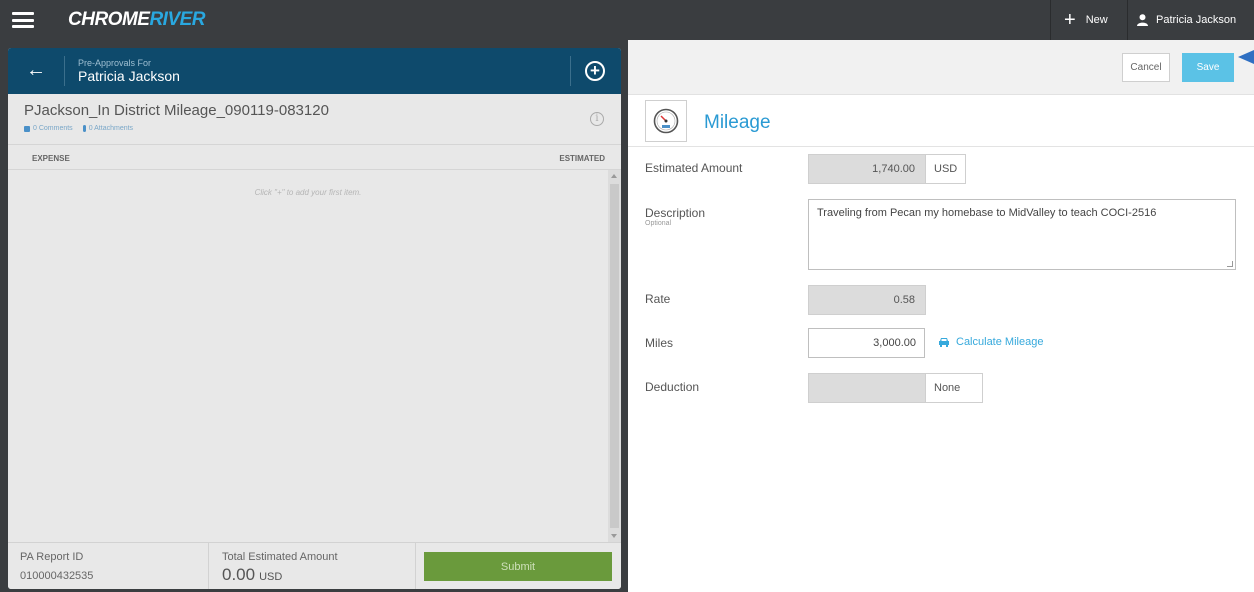 The width and height of the screenshot is (1254, 592). Describe the element at coordinates (1230, 264) in the screenshot. I see `resize-grip-icon` at that location.